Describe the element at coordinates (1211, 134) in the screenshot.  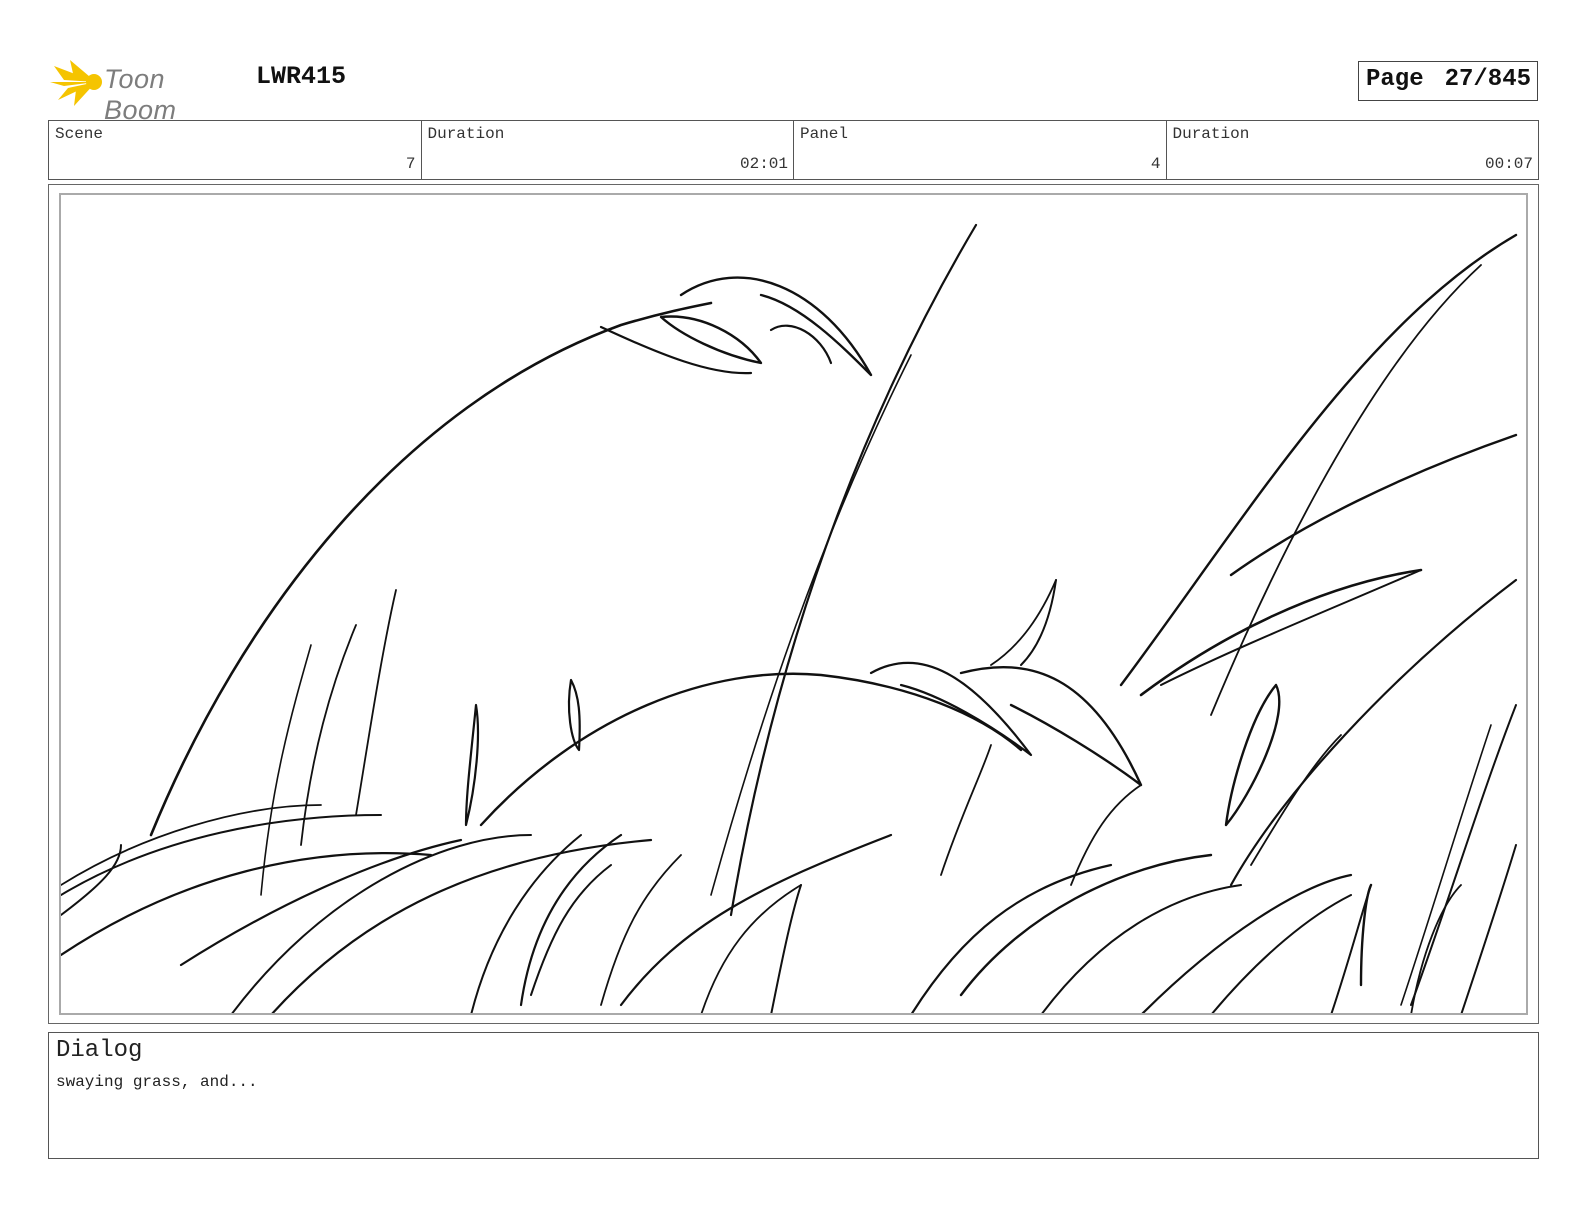
I see `panel-duration-label: Duration` at that location.